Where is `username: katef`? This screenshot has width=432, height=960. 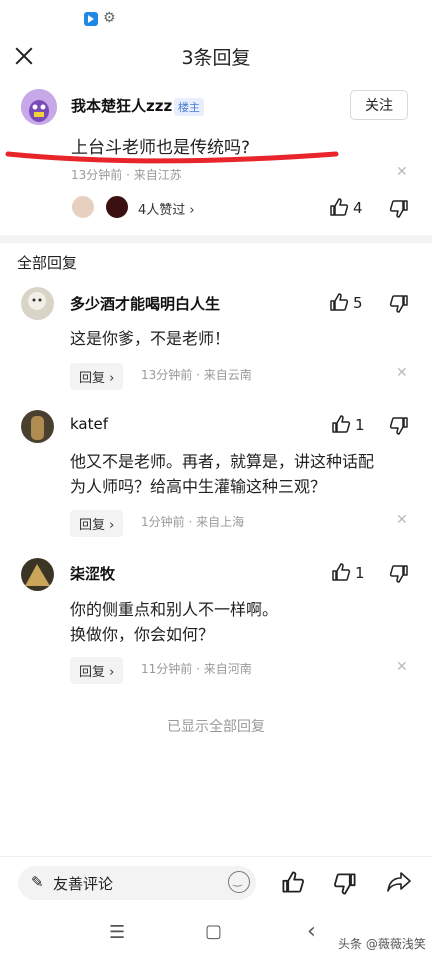 username: katef is located at coordinates (89, 424).